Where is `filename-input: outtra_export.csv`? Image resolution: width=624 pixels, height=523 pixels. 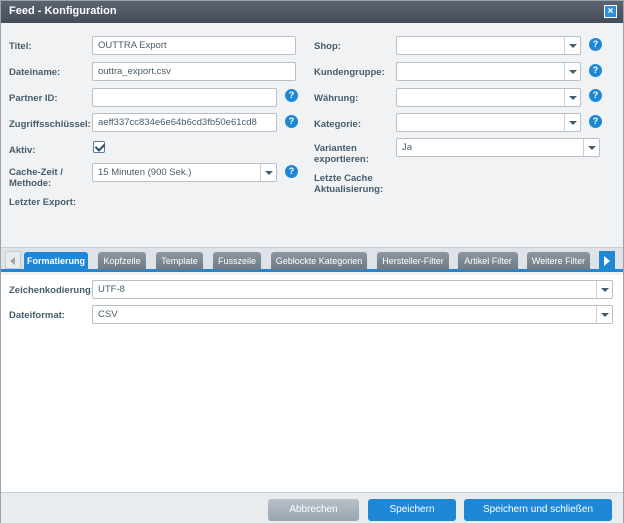 filename-input: outtra_export.csv is located at coordinates (194, 71).